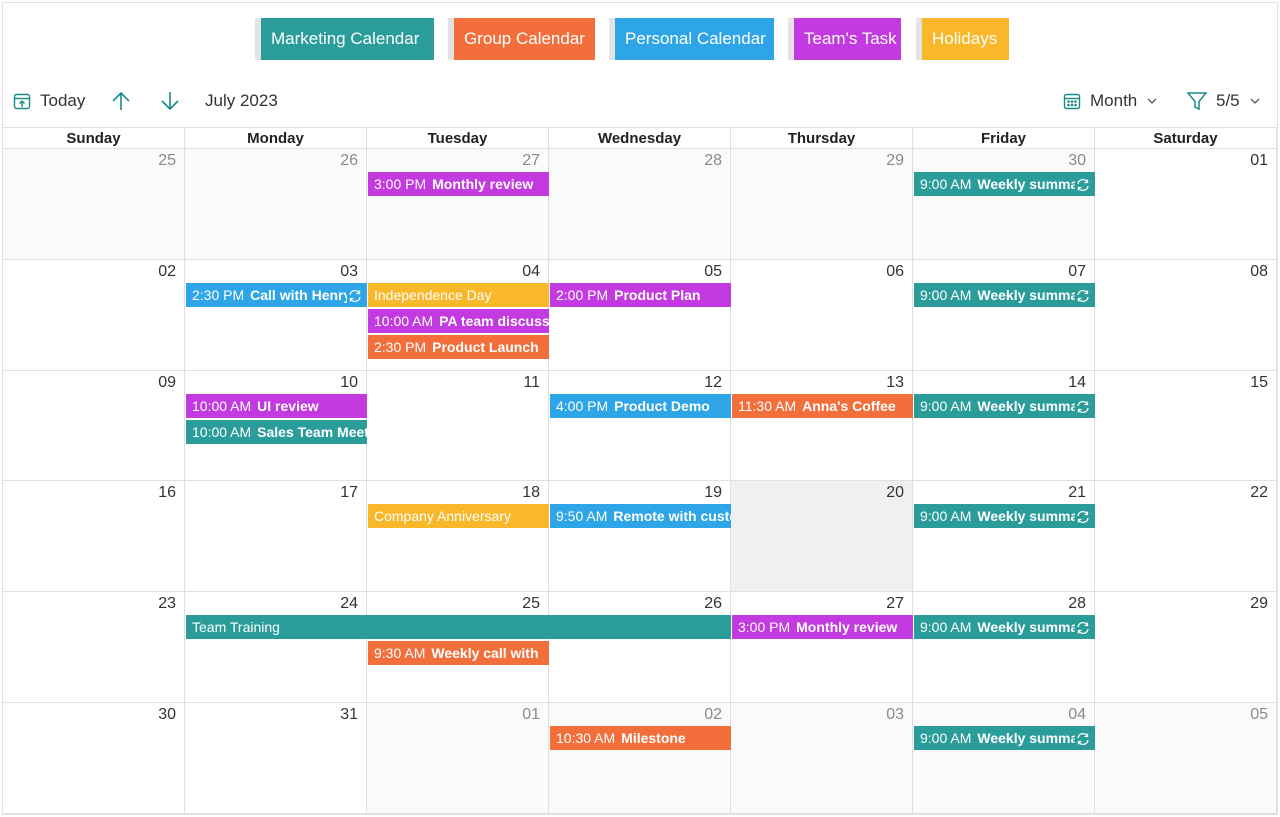 This screenshot has height=817, width=1280. What do you see at coordinates (1110, 101) in the screenshot?
I see `view-selector: Month` at bounding box center [1110, 101].